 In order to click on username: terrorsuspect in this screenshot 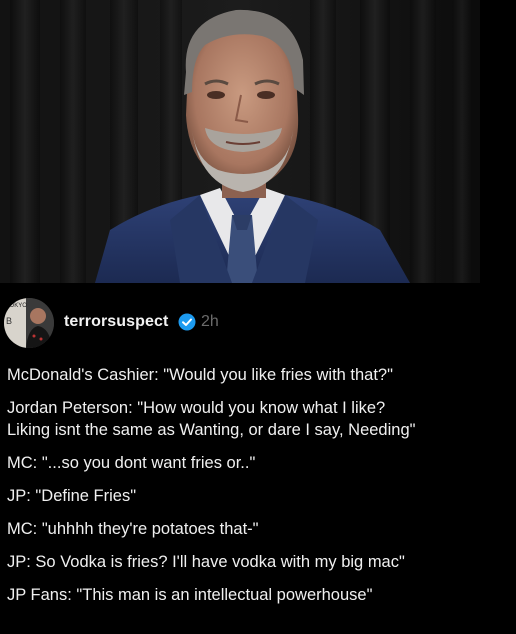, I will do `click(116, 322)`.